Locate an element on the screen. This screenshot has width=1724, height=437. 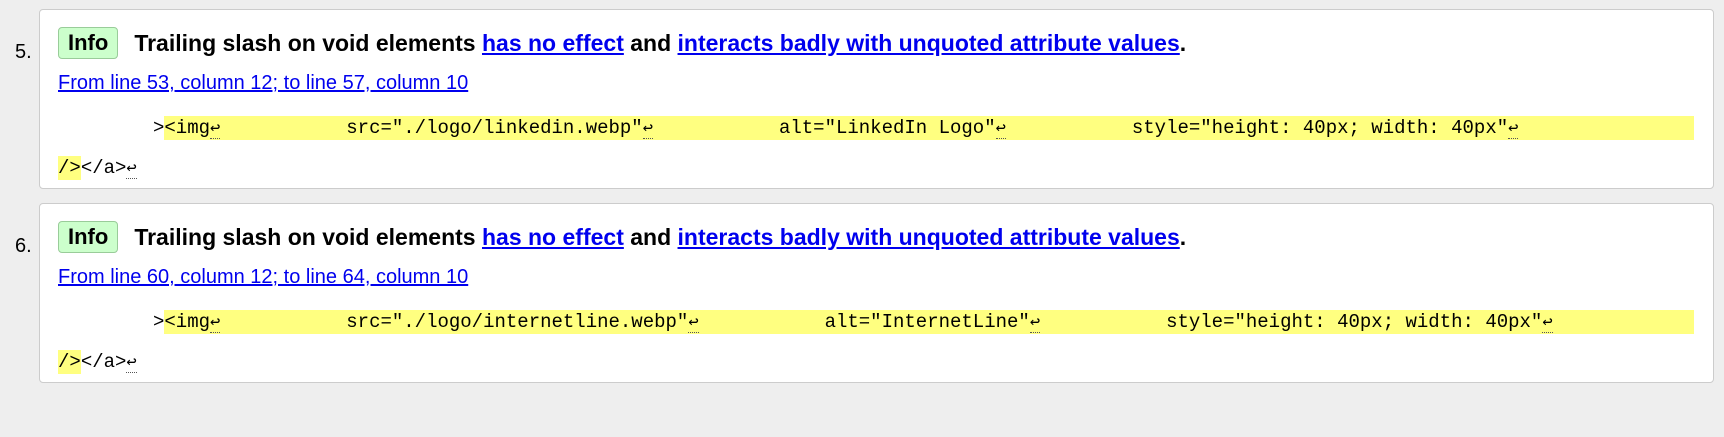
code-src: src="./logo/internetline.webp" is located at coordinates (517, 322).